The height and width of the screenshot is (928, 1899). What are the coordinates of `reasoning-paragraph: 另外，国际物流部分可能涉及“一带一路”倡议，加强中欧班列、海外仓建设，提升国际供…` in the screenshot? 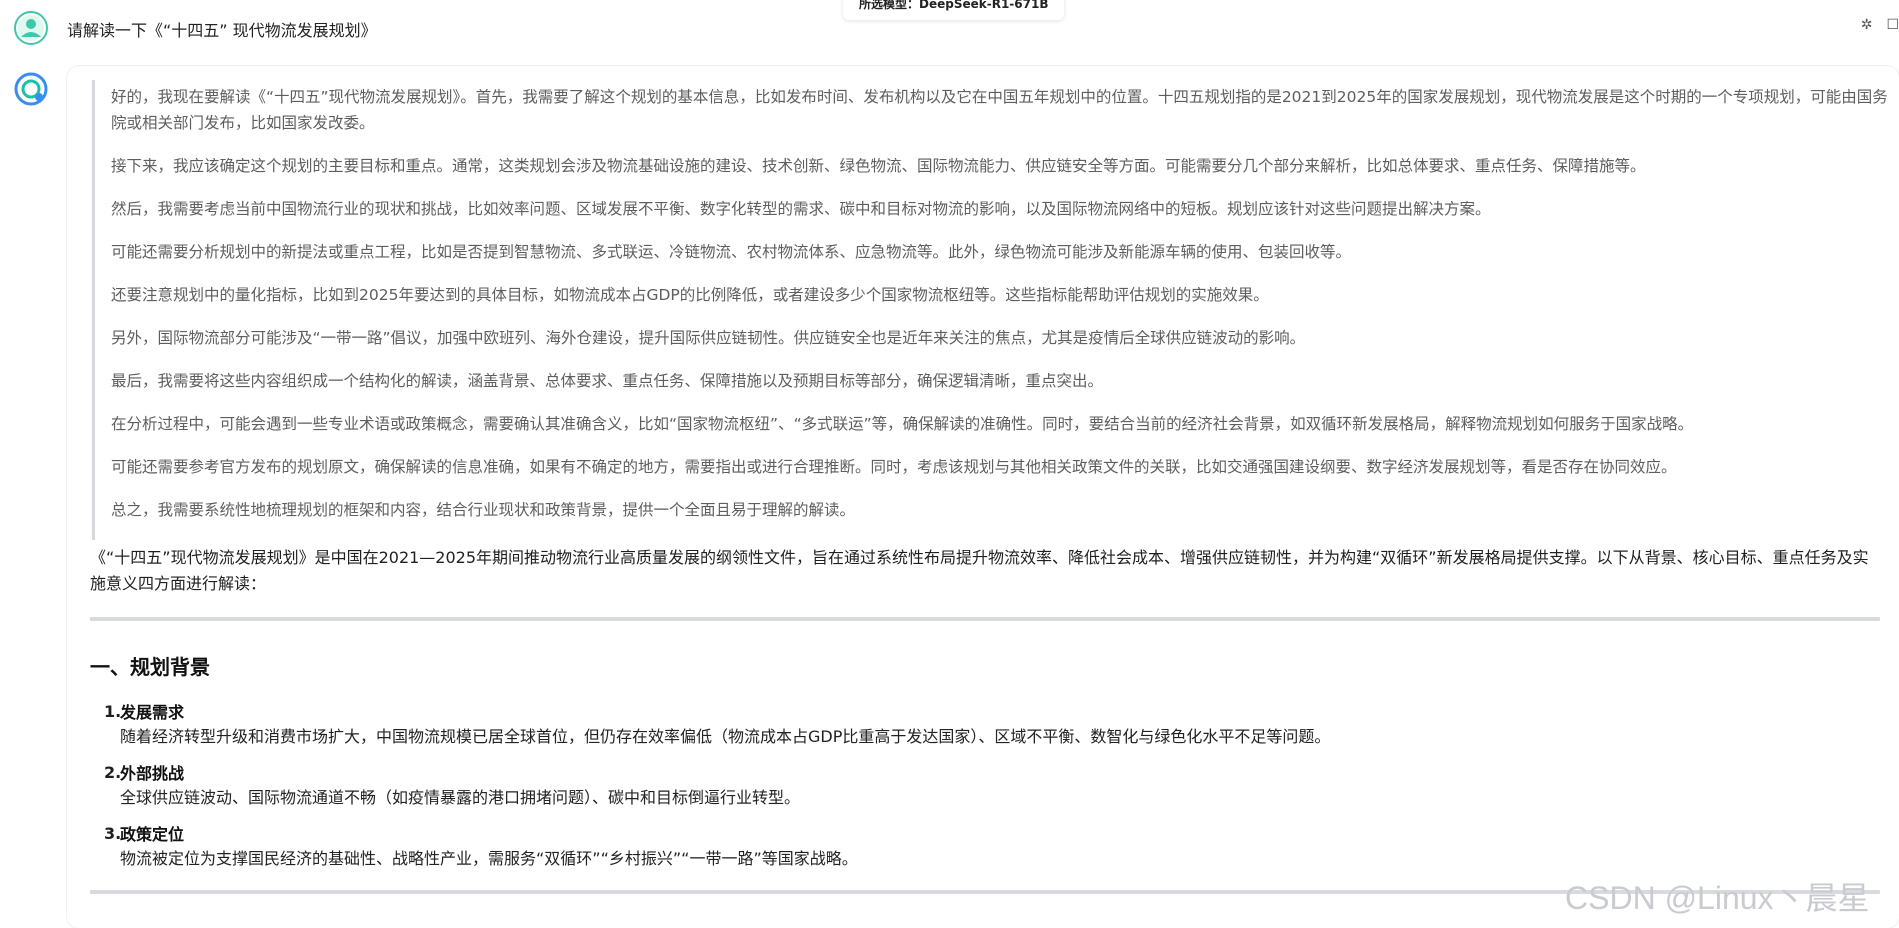 It's located at (708, 338).